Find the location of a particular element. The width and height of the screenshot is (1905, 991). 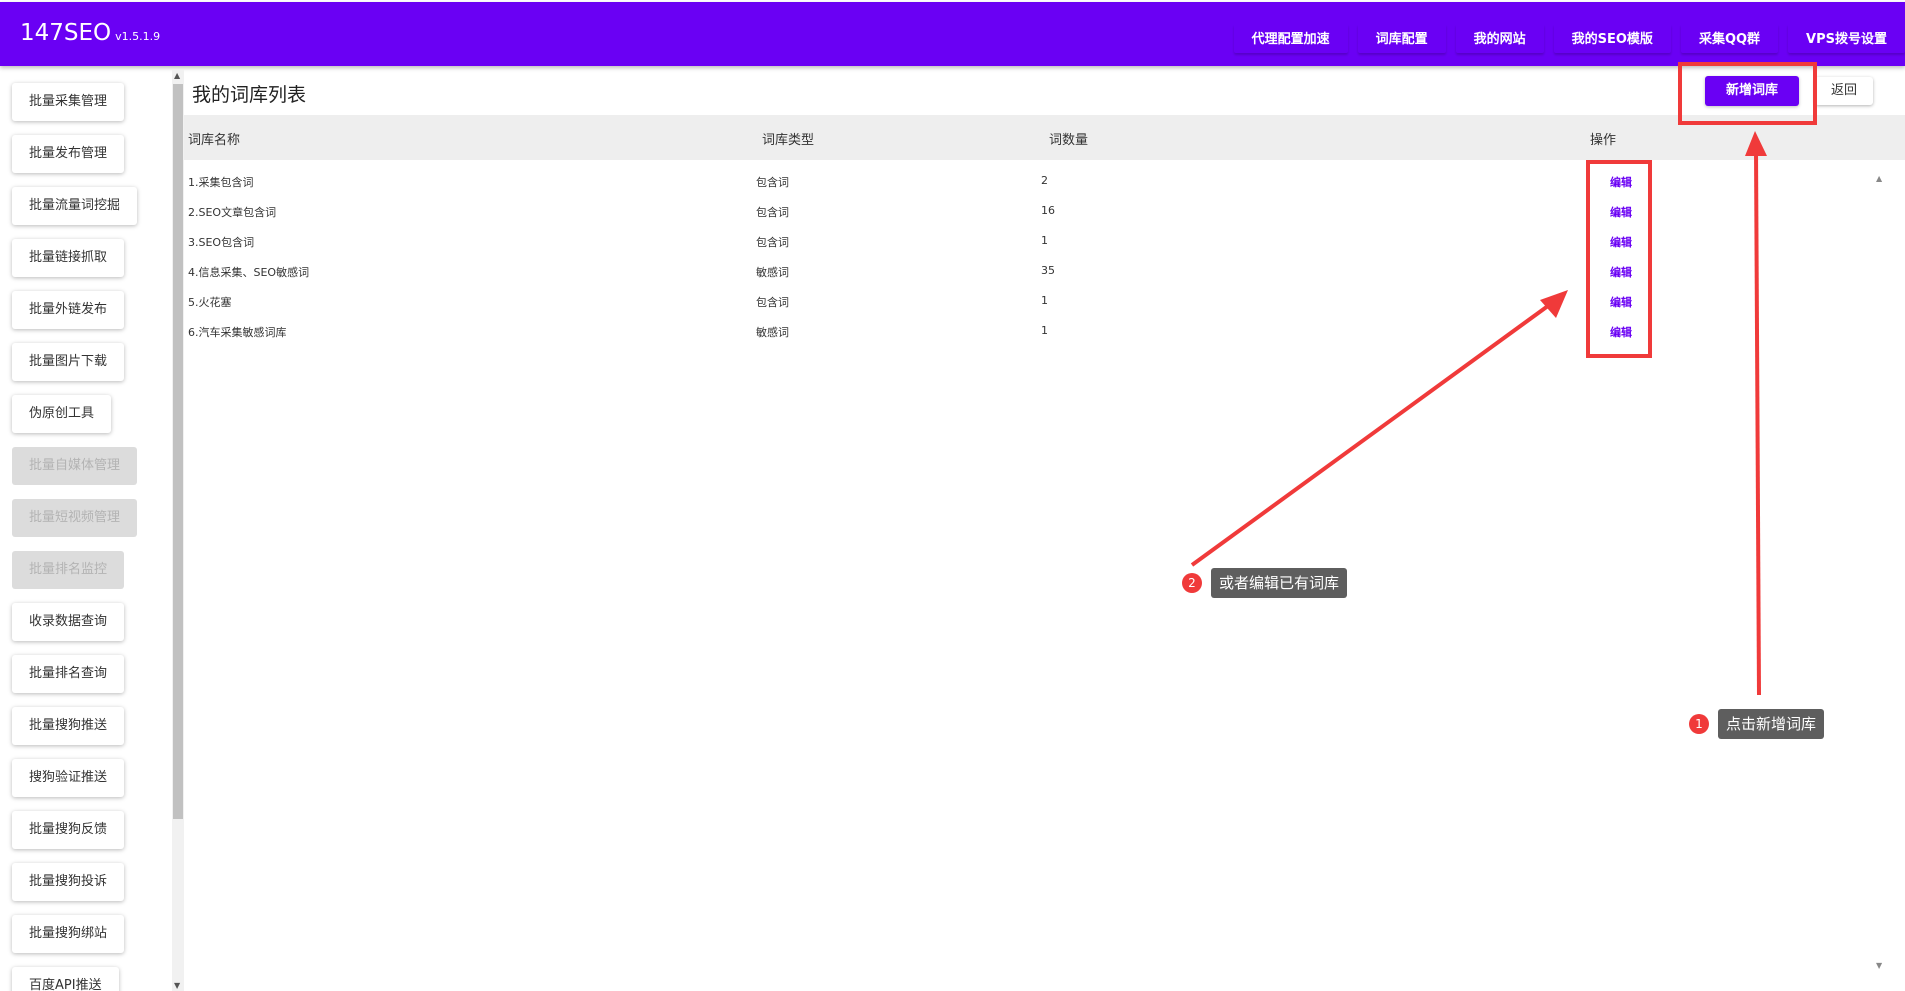

table-header: 词库名称 词库类型 词数量 操作 is located at coordinates (1044, 137).